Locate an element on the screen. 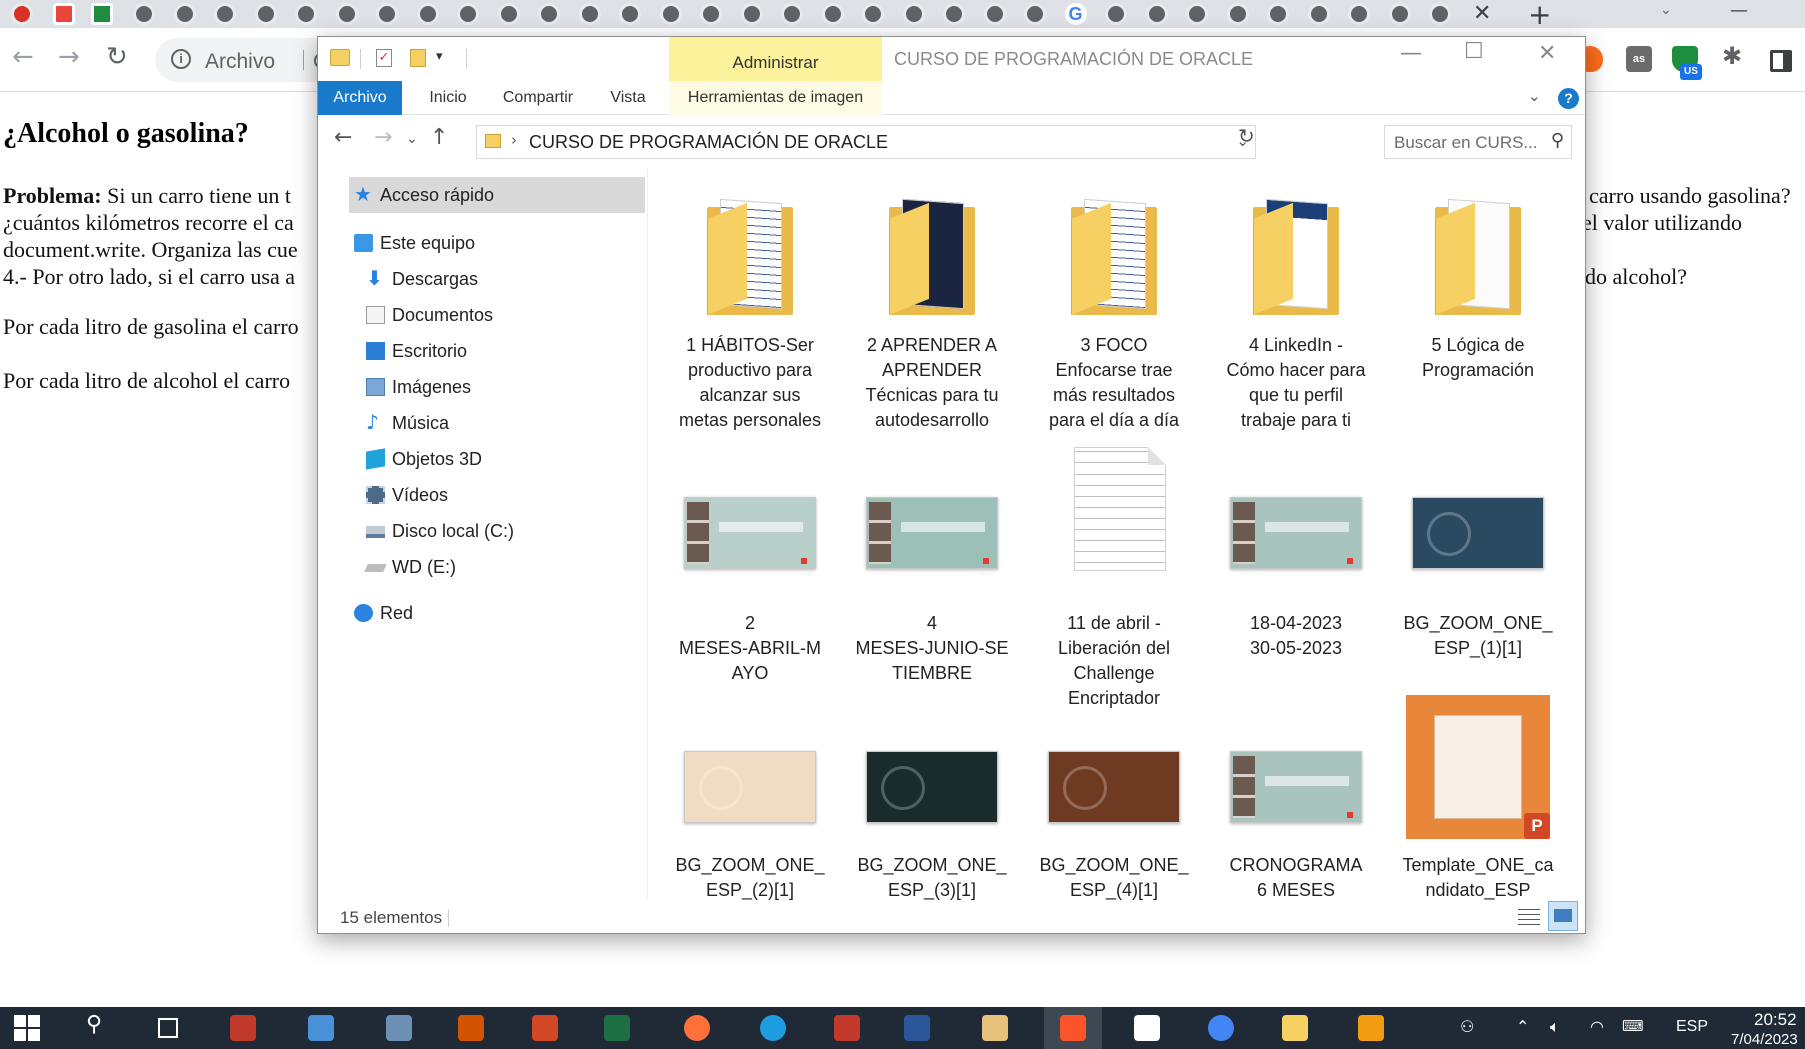 The image size is (1805, 1049). sidebar-item-escritorio: Escritorio is located at coordinates (497, 351).